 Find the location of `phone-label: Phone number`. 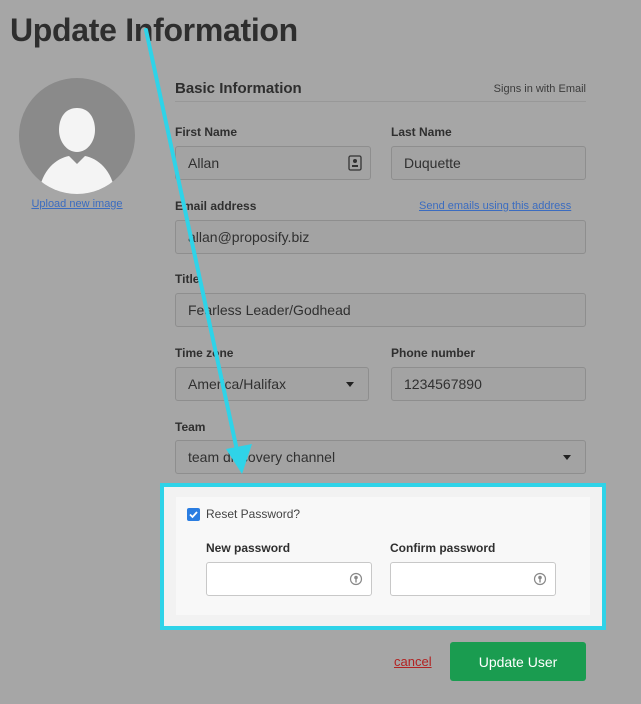

phone-label: Phone number is located at coordinates (433, 353).